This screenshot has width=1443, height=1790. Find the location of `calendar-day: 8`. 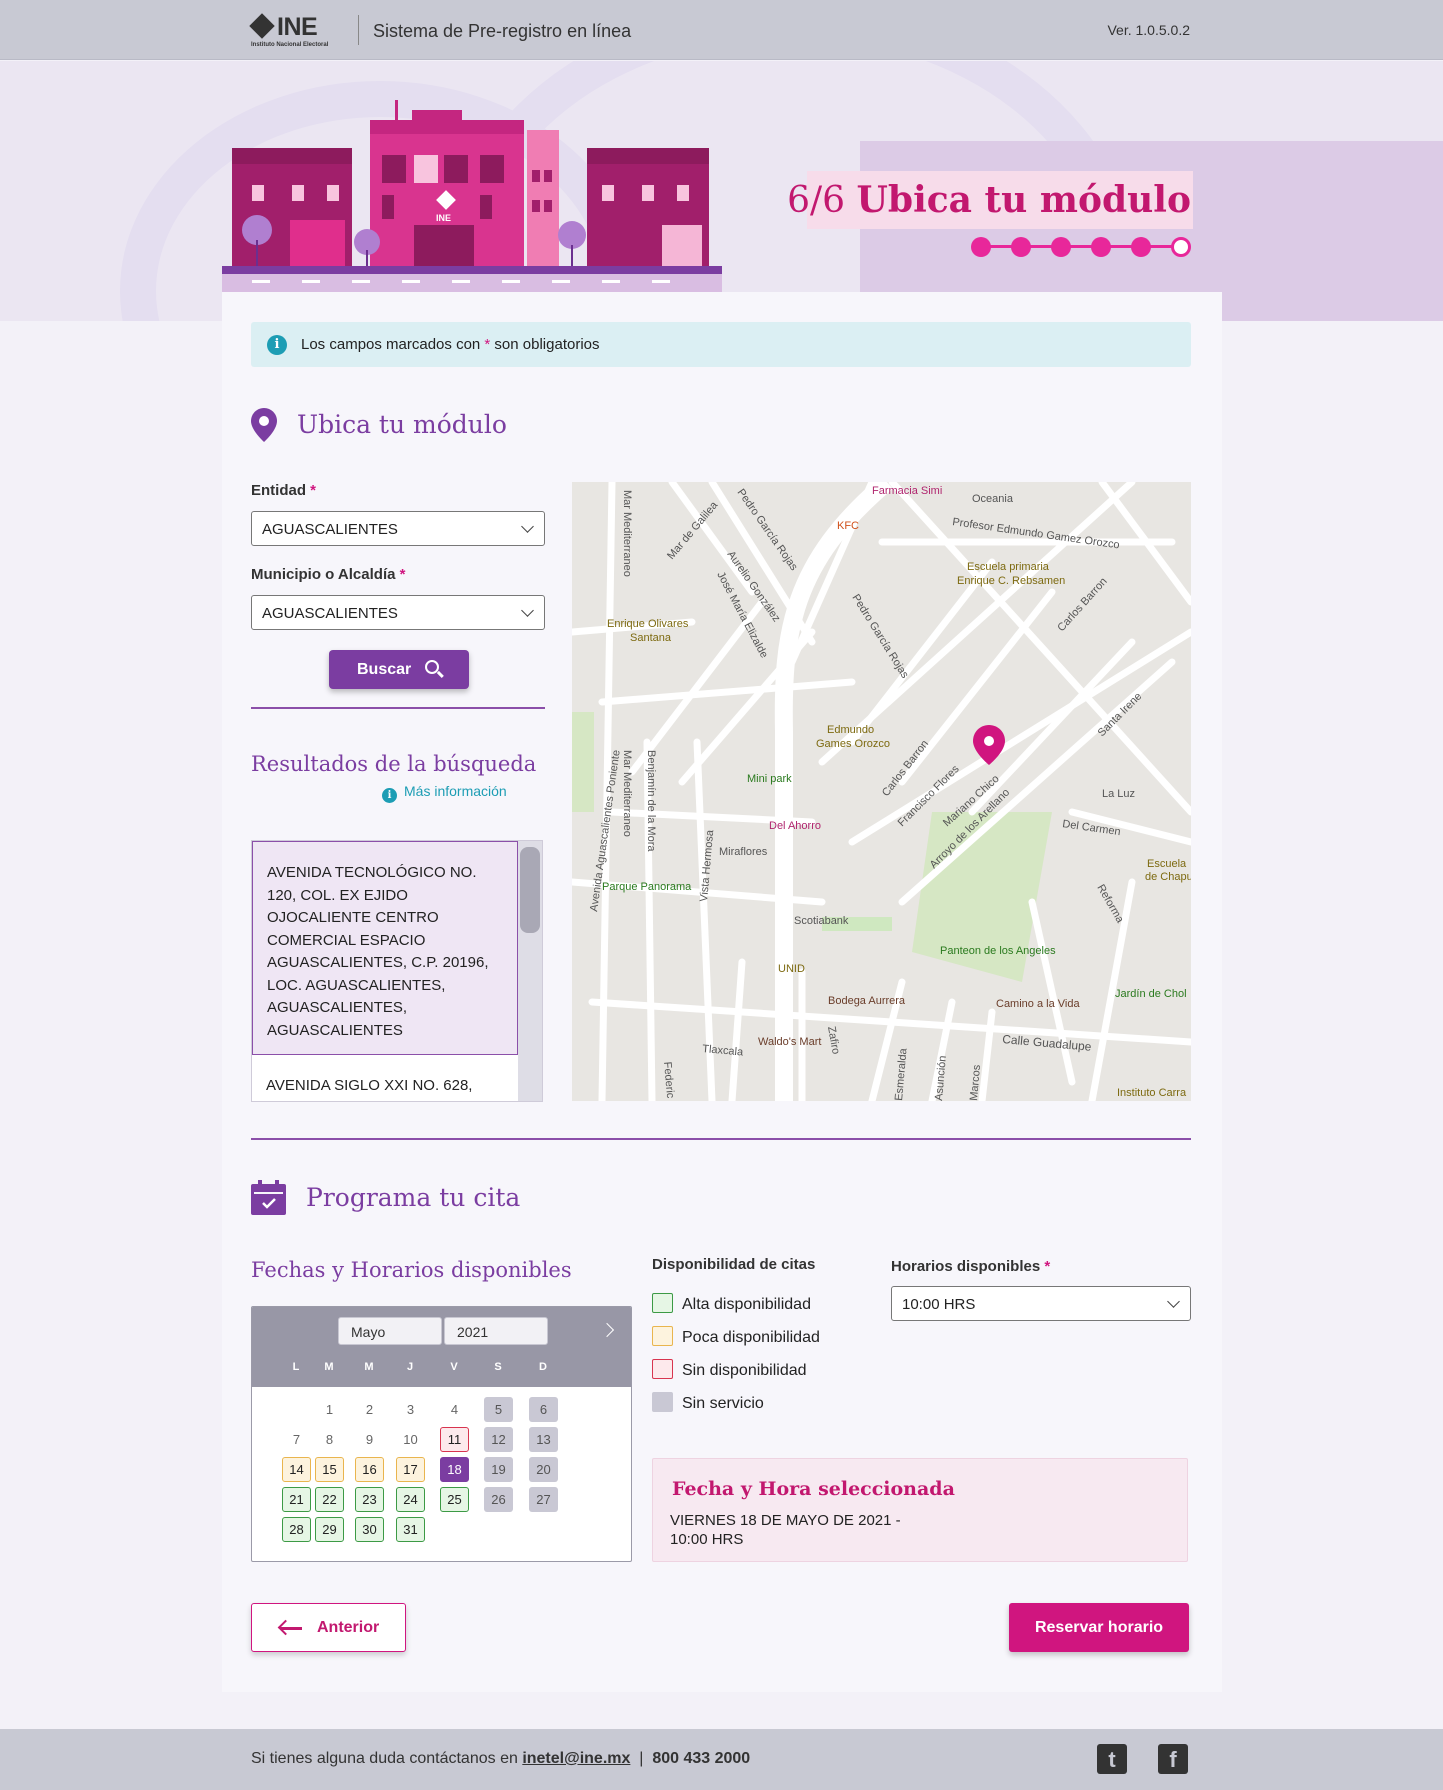

calendar-day: 8 is located at coordinates (329, 1439).